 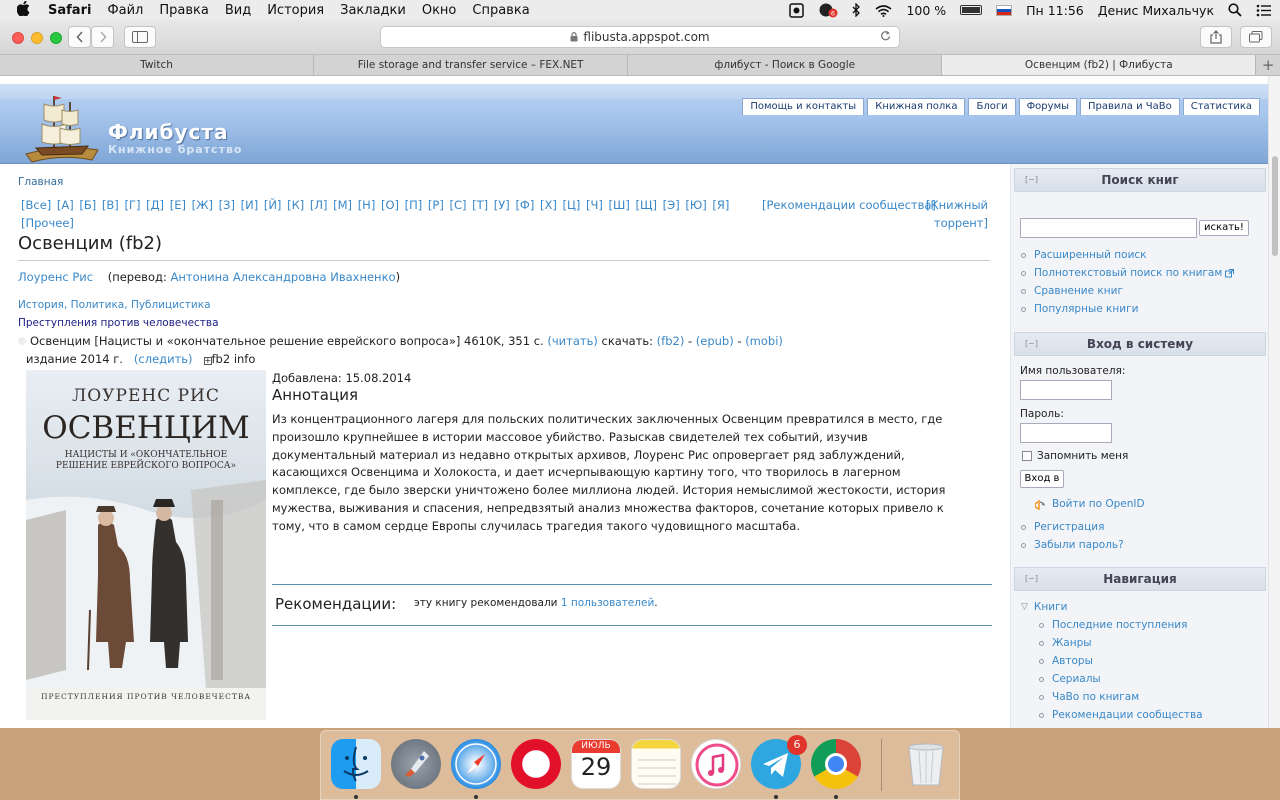 What do you see at coordinates (1004, 10) in the screenshot?
I see `russian-flag-icon` at bounding box center [1004, 10].